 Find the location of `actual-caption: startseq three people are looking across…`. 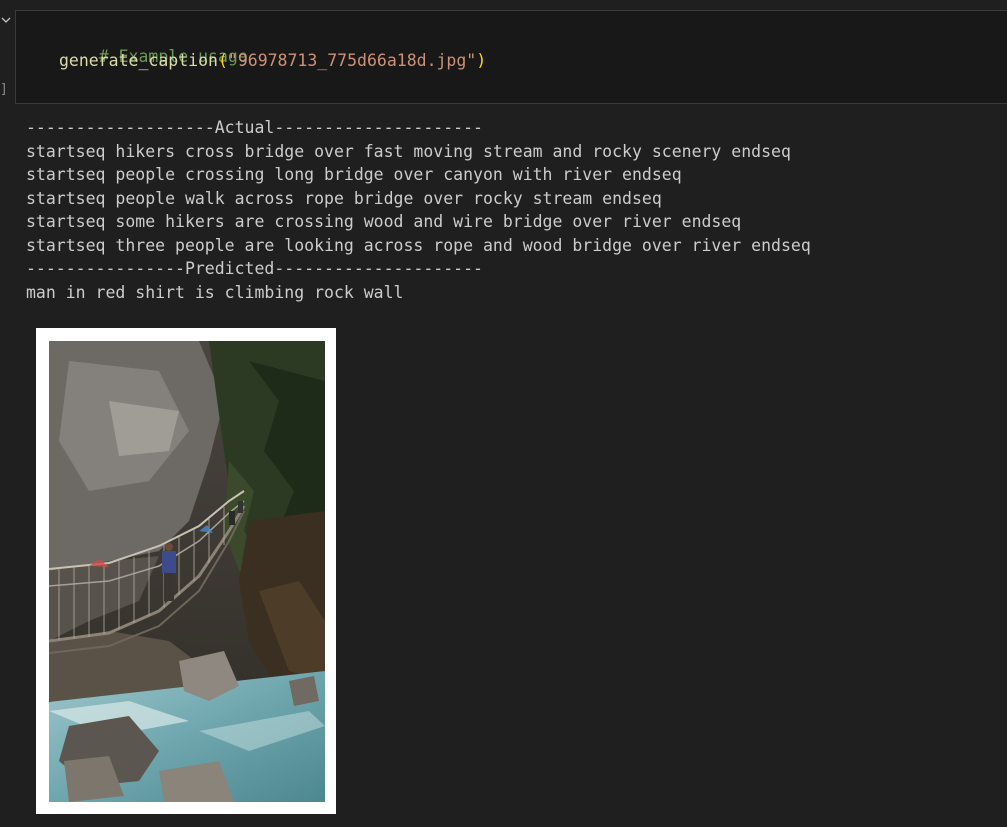

actual-caption: startseq three people are looking across… is located at coordinates (418, 245).